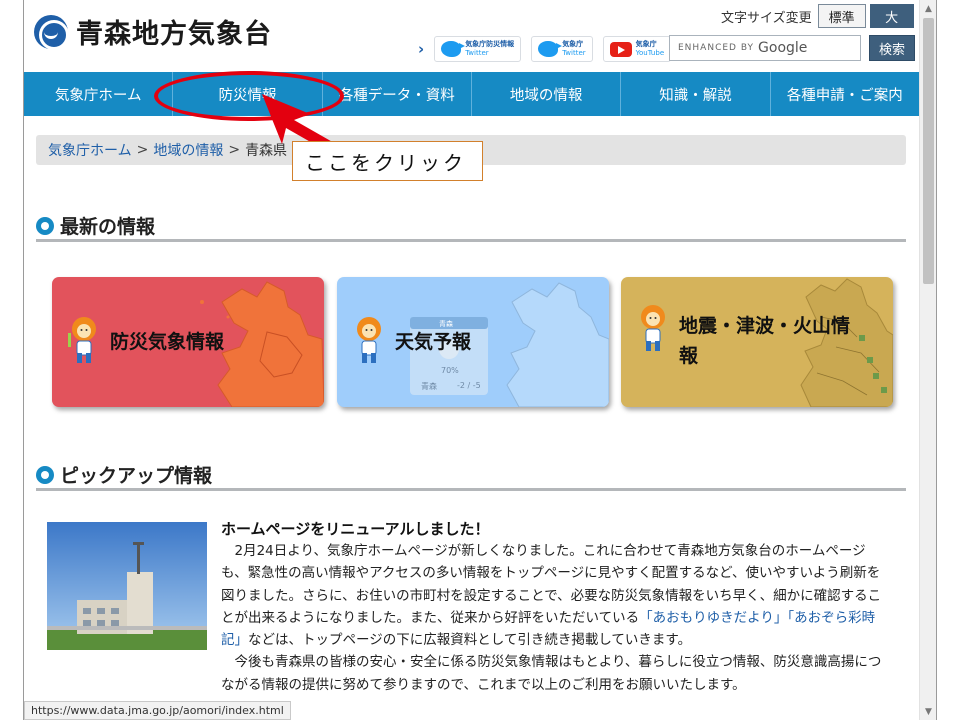 This screenshot has width=960, height=720. I want to click on card-label: 防災気象情報, so click(167, 342).